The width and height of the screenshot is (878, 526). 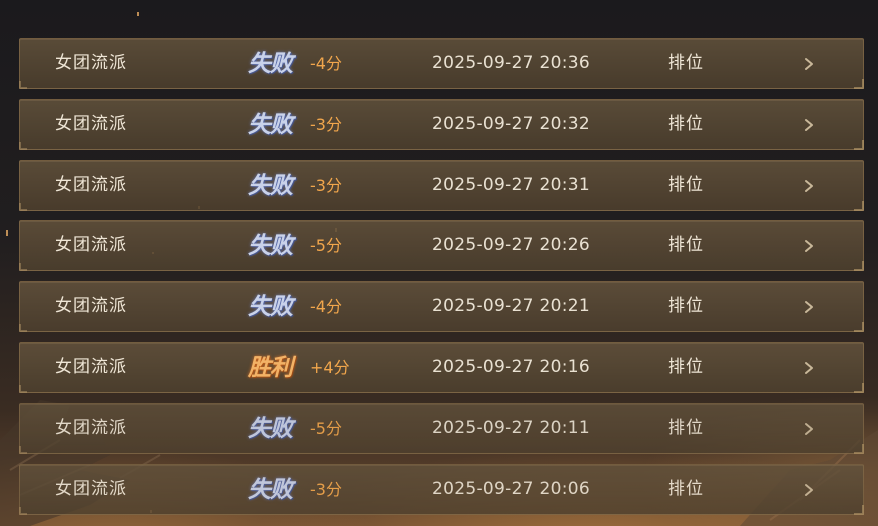 I want to click on score-change: +4分, so click(x=330, y=367).